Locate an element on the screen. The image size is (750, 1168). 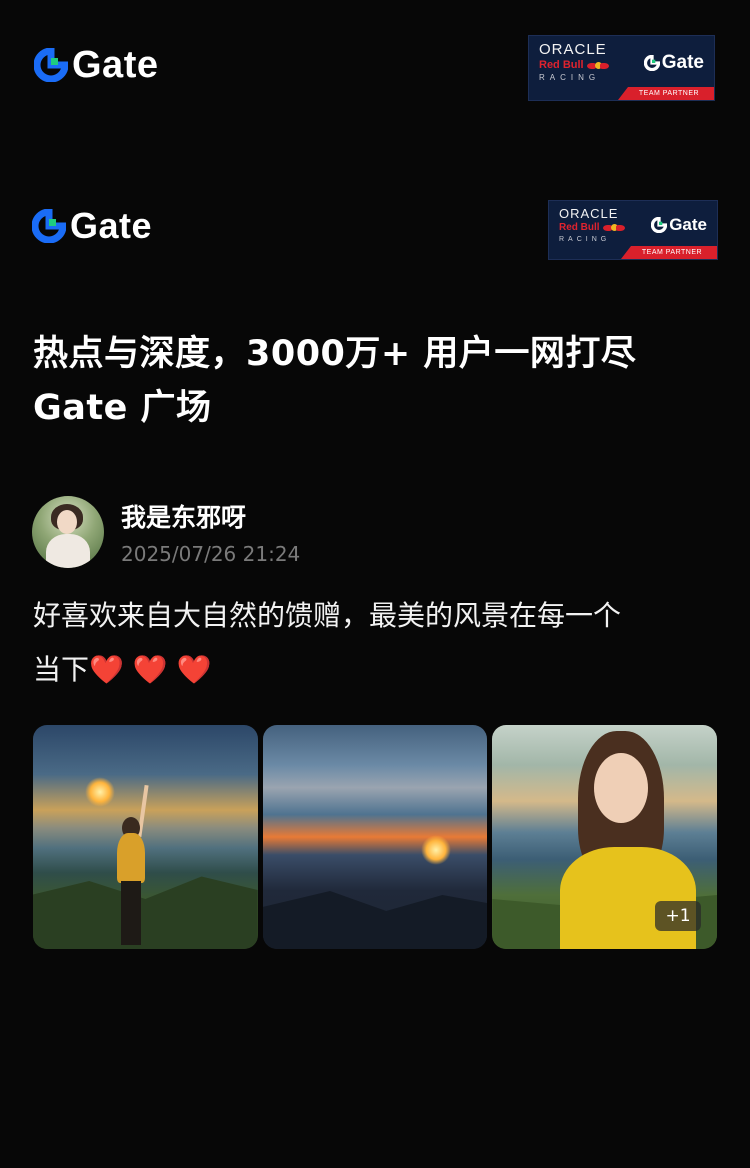
post-content: 好喜欢来自大自然的馈赠，最美的风景在每一个 当下❤️ ❤️ ❤️ is located at coordinates (378, 643).